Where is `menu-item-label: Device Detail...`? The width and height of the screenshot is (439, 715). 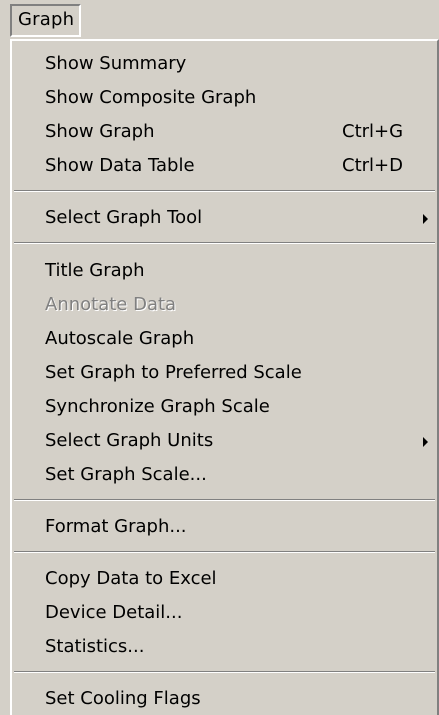
menu-item-label: Device Detail... is located at coordinates (114, 612).